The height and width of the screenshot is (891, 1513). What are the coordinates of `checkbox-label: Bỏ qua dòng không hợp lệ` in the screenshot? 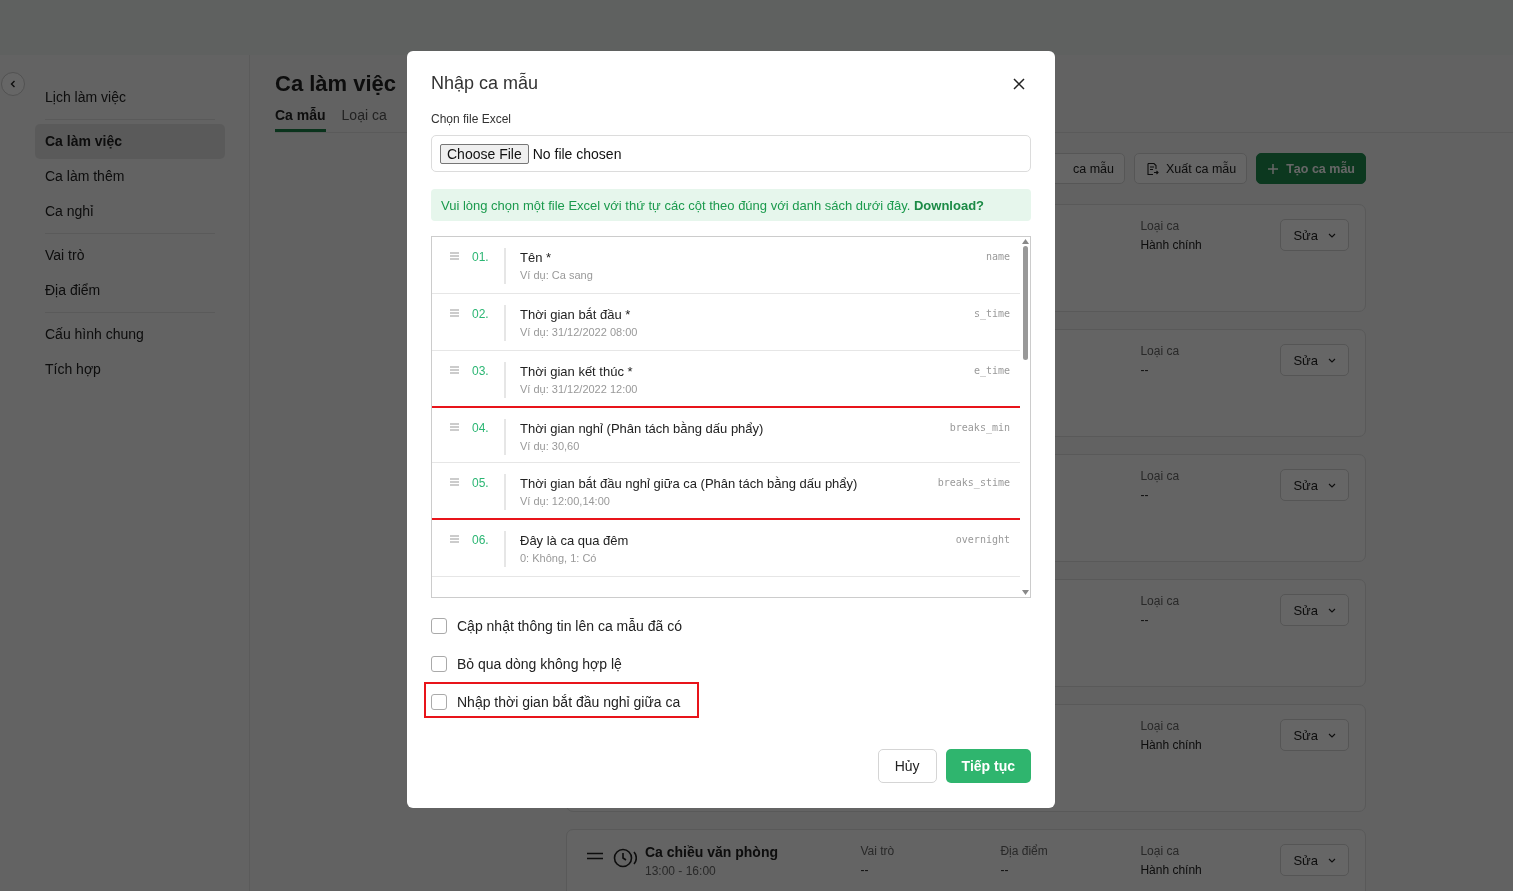 It's located at (539, 664).